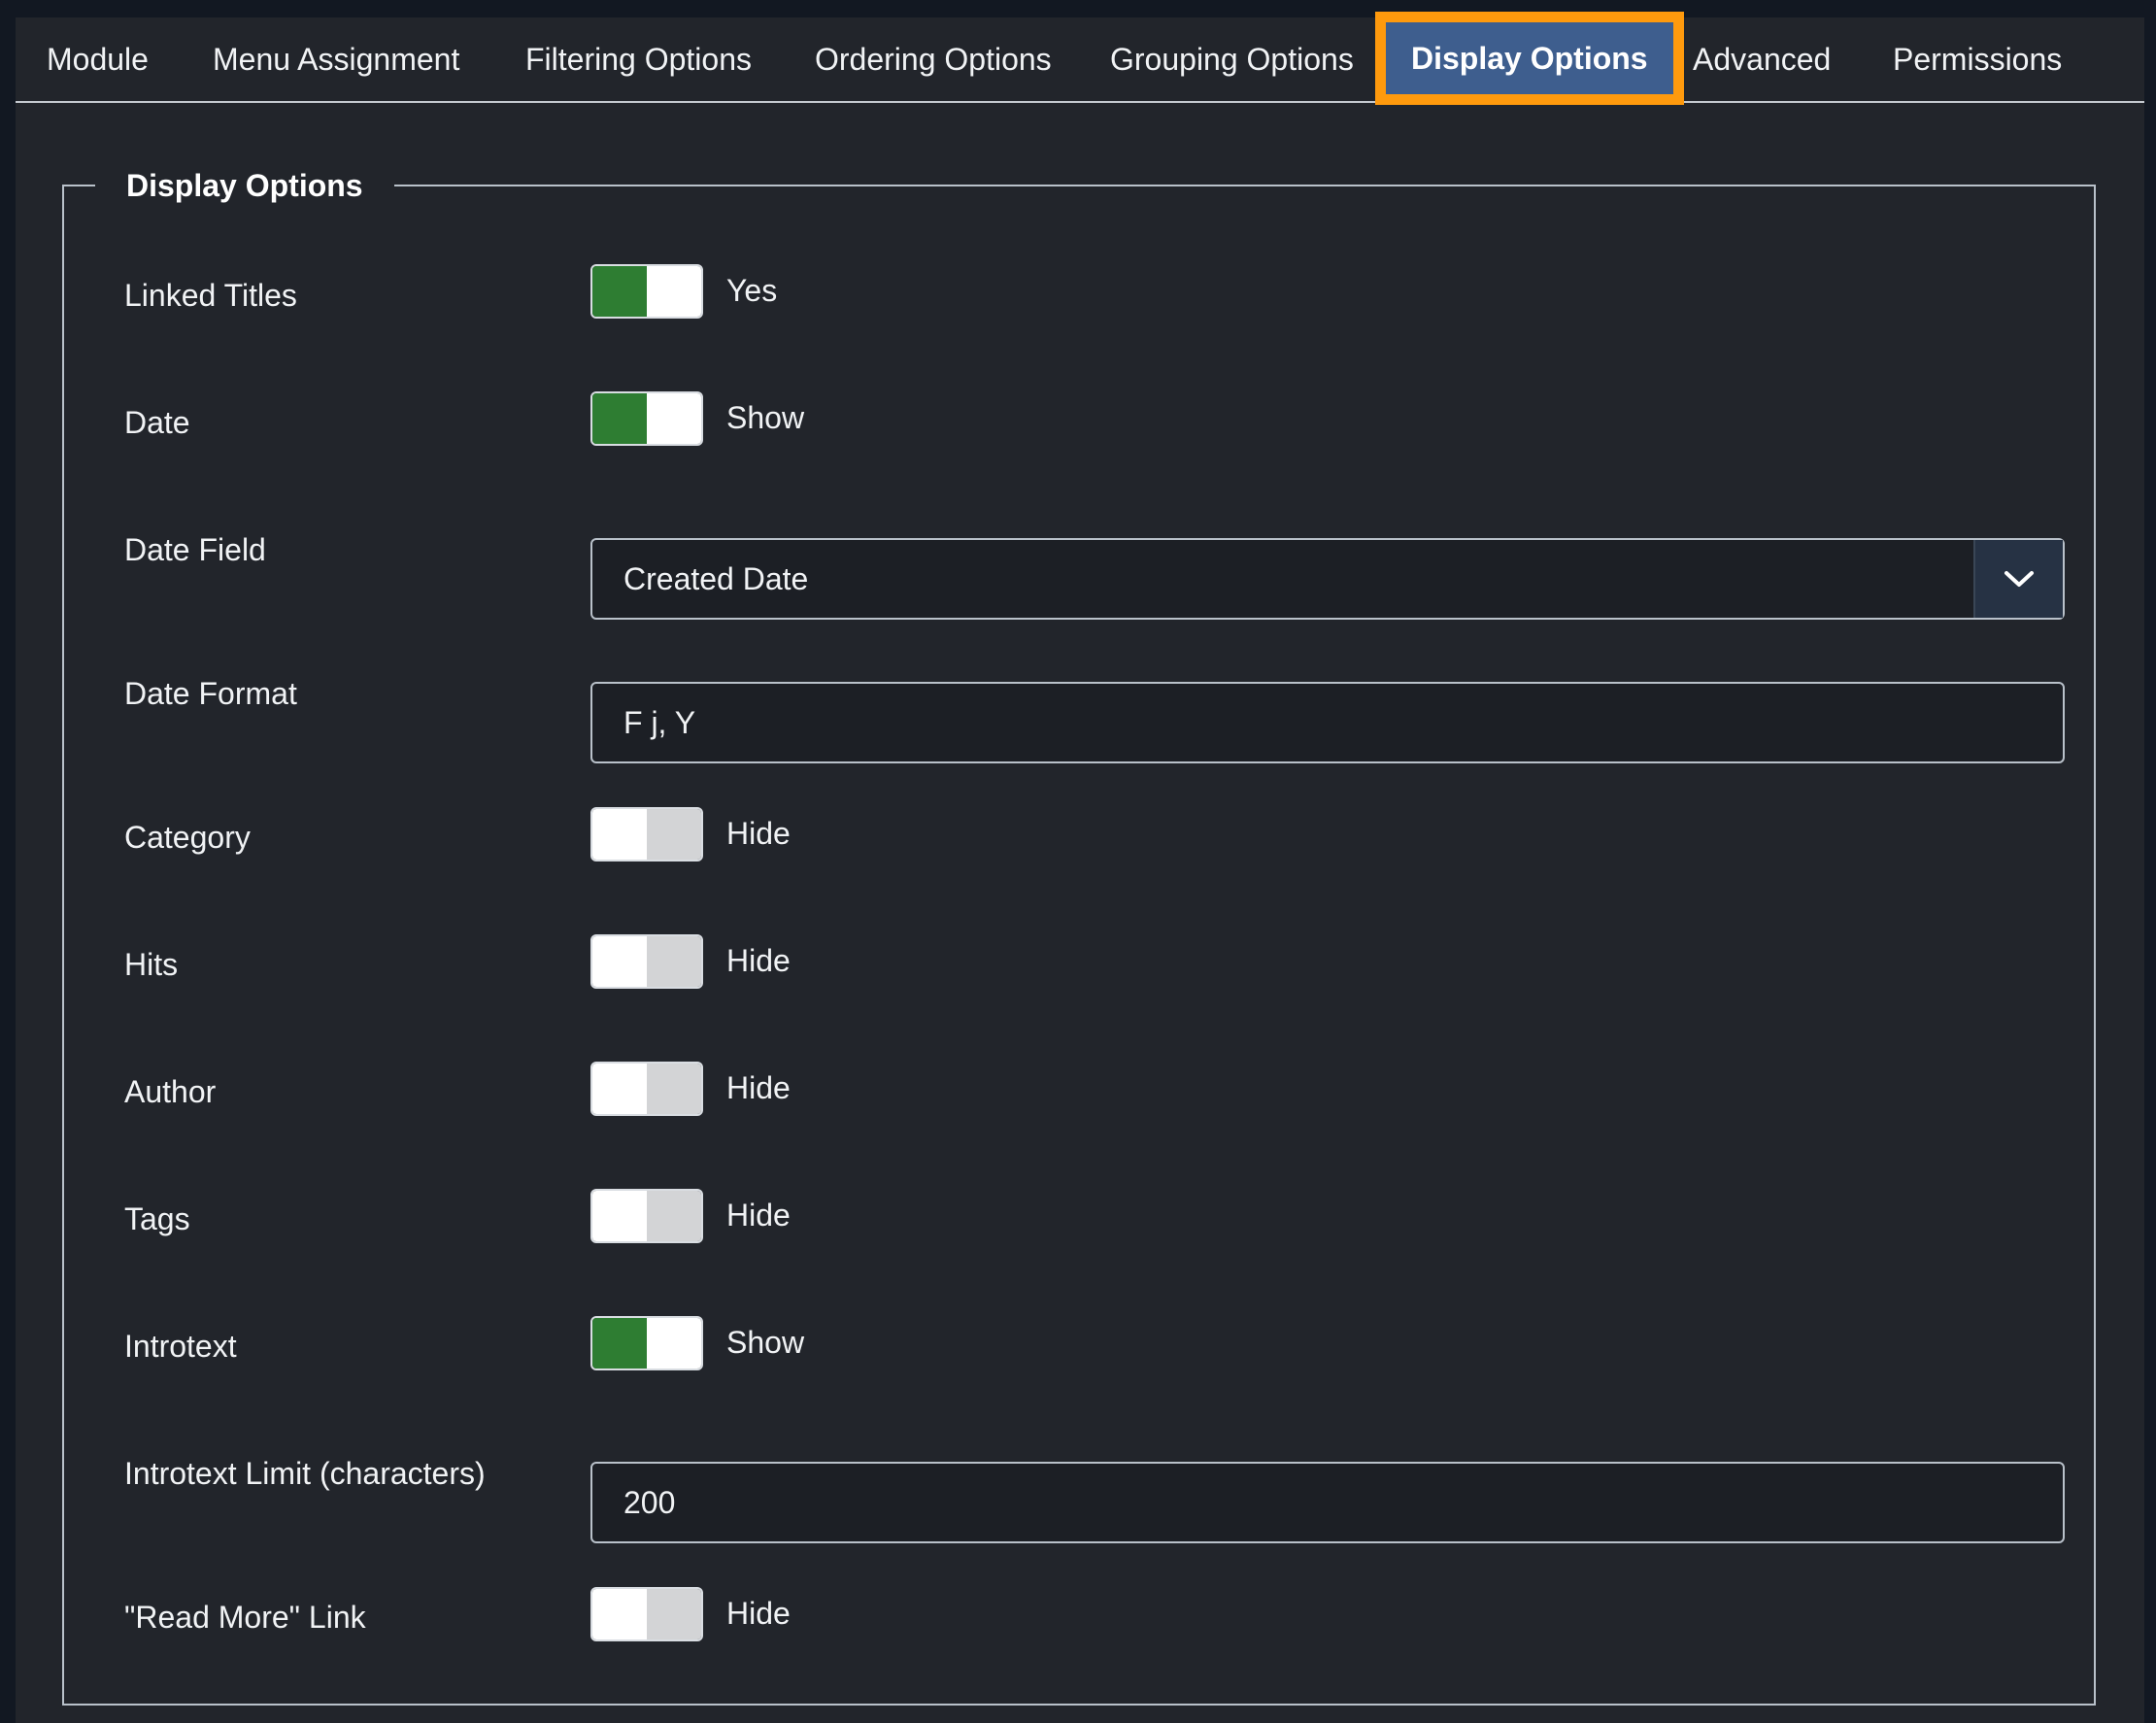 The width and height of the screenshot is (2156, 1723). I want to click on date-field-selected-value: Created Date, so click(716, 578).